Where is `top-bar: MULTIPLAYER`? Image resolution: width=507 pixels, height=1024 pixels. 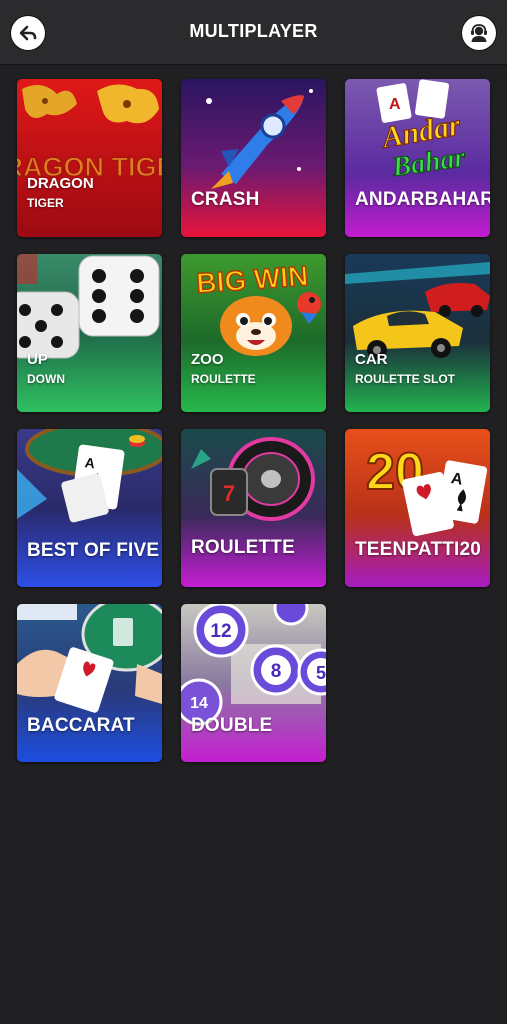
top-bar: MULTIPLAYER is located at coordinates (253, 32).